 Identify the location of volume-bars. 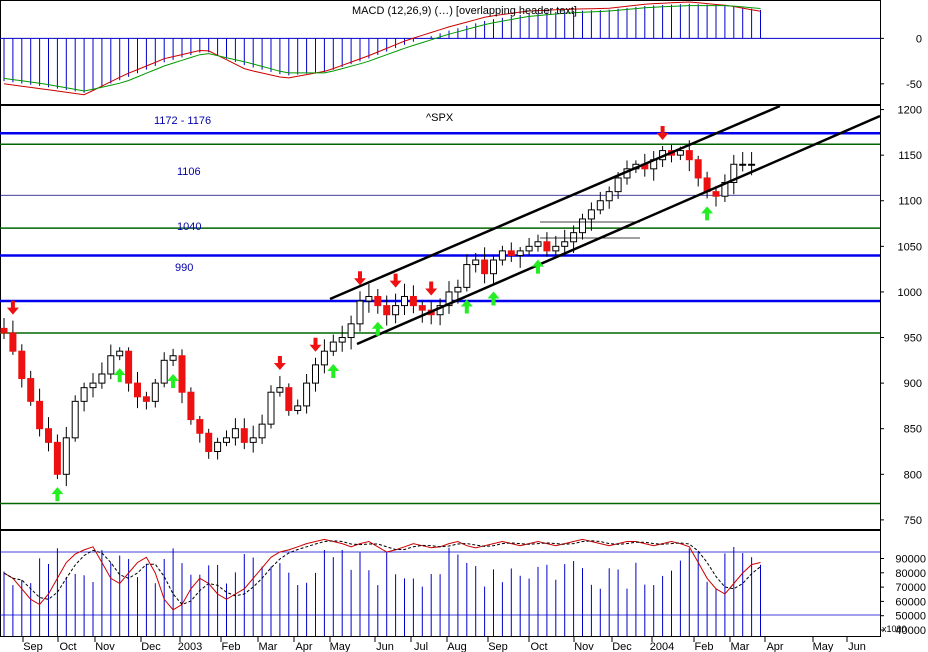
(382, 591).